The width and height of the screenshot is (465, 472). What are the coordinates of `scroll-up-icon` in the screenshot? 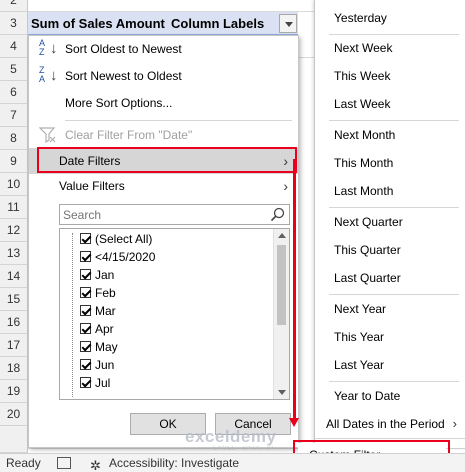 It's located at (282, 235).